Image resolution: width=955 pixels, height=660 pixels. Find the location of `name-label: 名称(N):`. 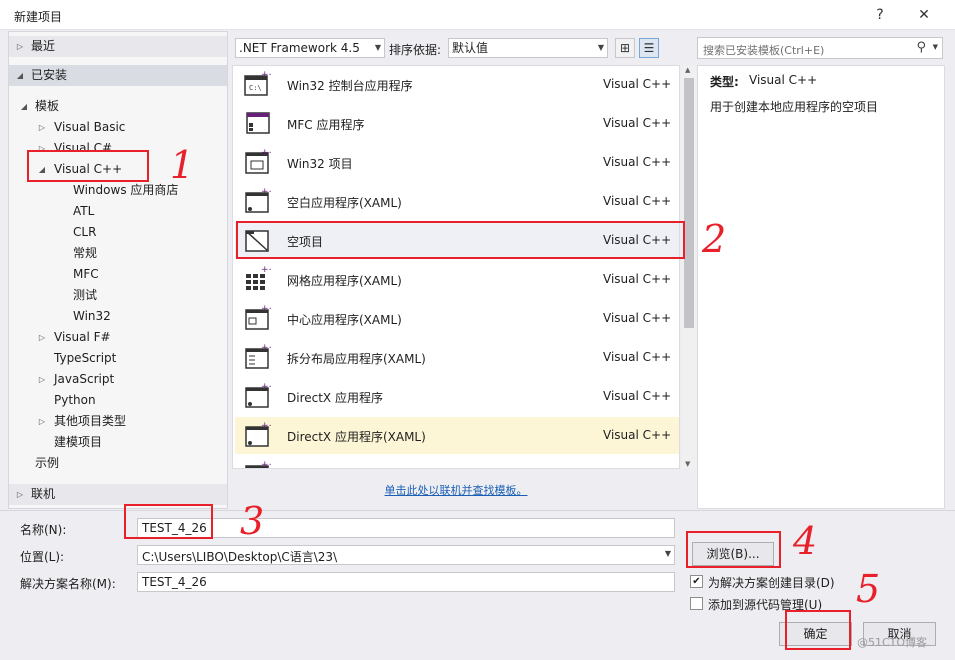

name-label: 名称(N): is located at coordinates (43, 530).